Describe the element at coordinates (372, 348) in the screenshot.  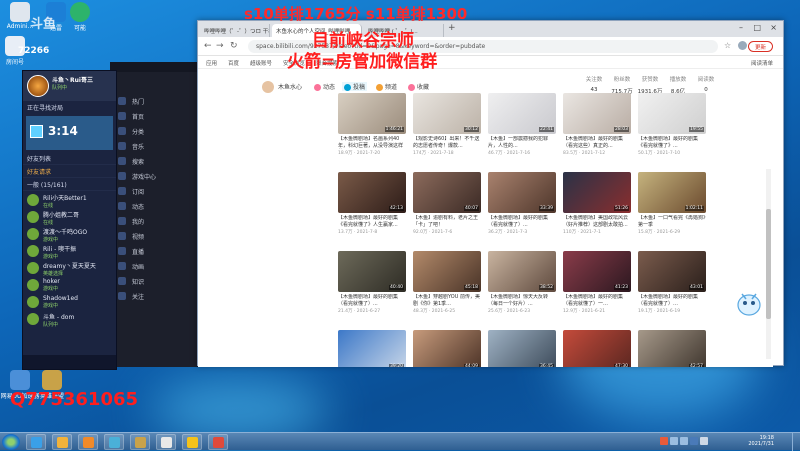
I see `video-thumbnail: 39:20` at that location.